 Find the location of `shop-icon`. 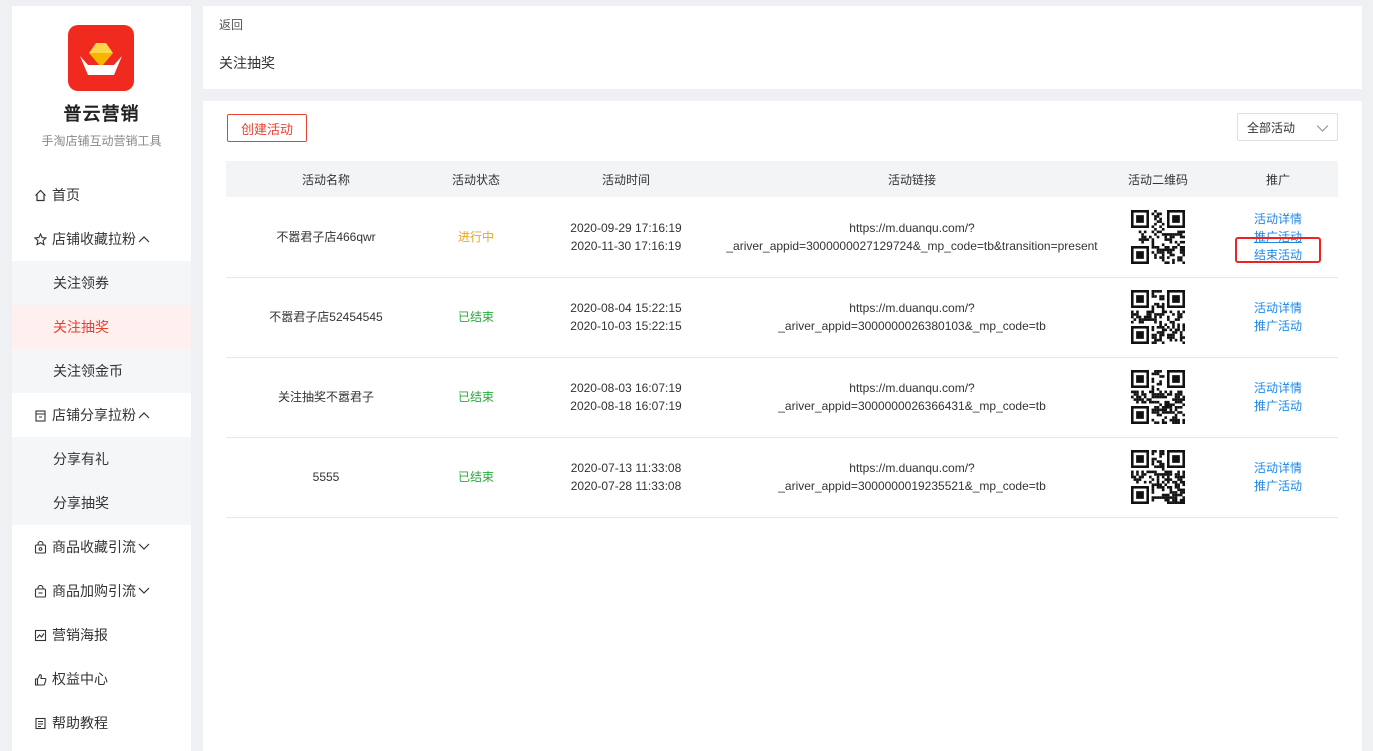

shop-icon is located at coordinates (40, 415).